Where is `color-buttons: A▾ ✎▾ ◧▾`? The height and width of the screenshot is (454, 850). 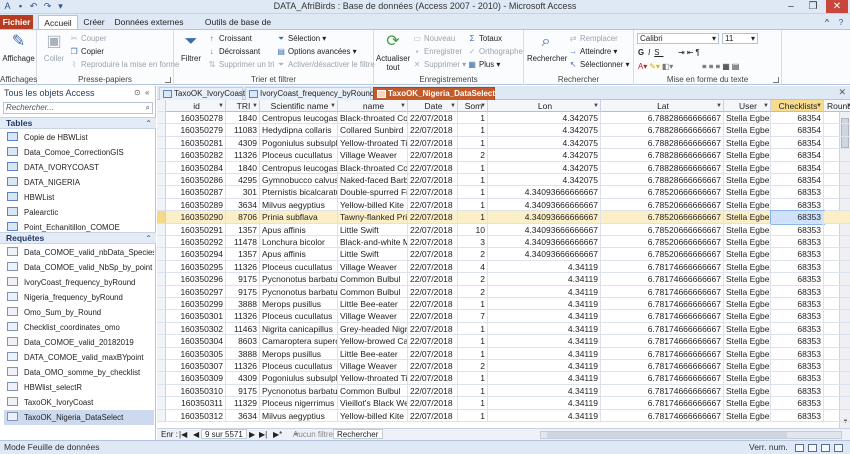 color-buttons: A▾ ✎▾ ◧▾ is located at coordinates (655, 66).